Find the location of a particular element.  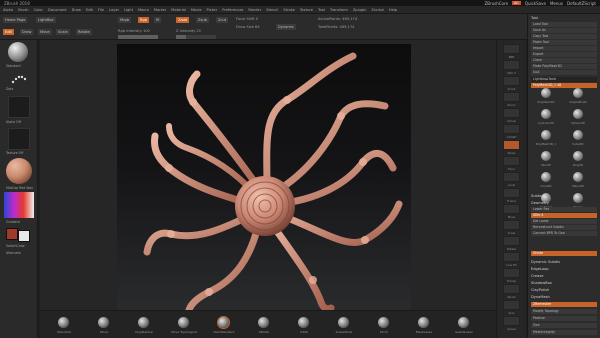

foreground-color-swatch is located at coordinates (12, 234).